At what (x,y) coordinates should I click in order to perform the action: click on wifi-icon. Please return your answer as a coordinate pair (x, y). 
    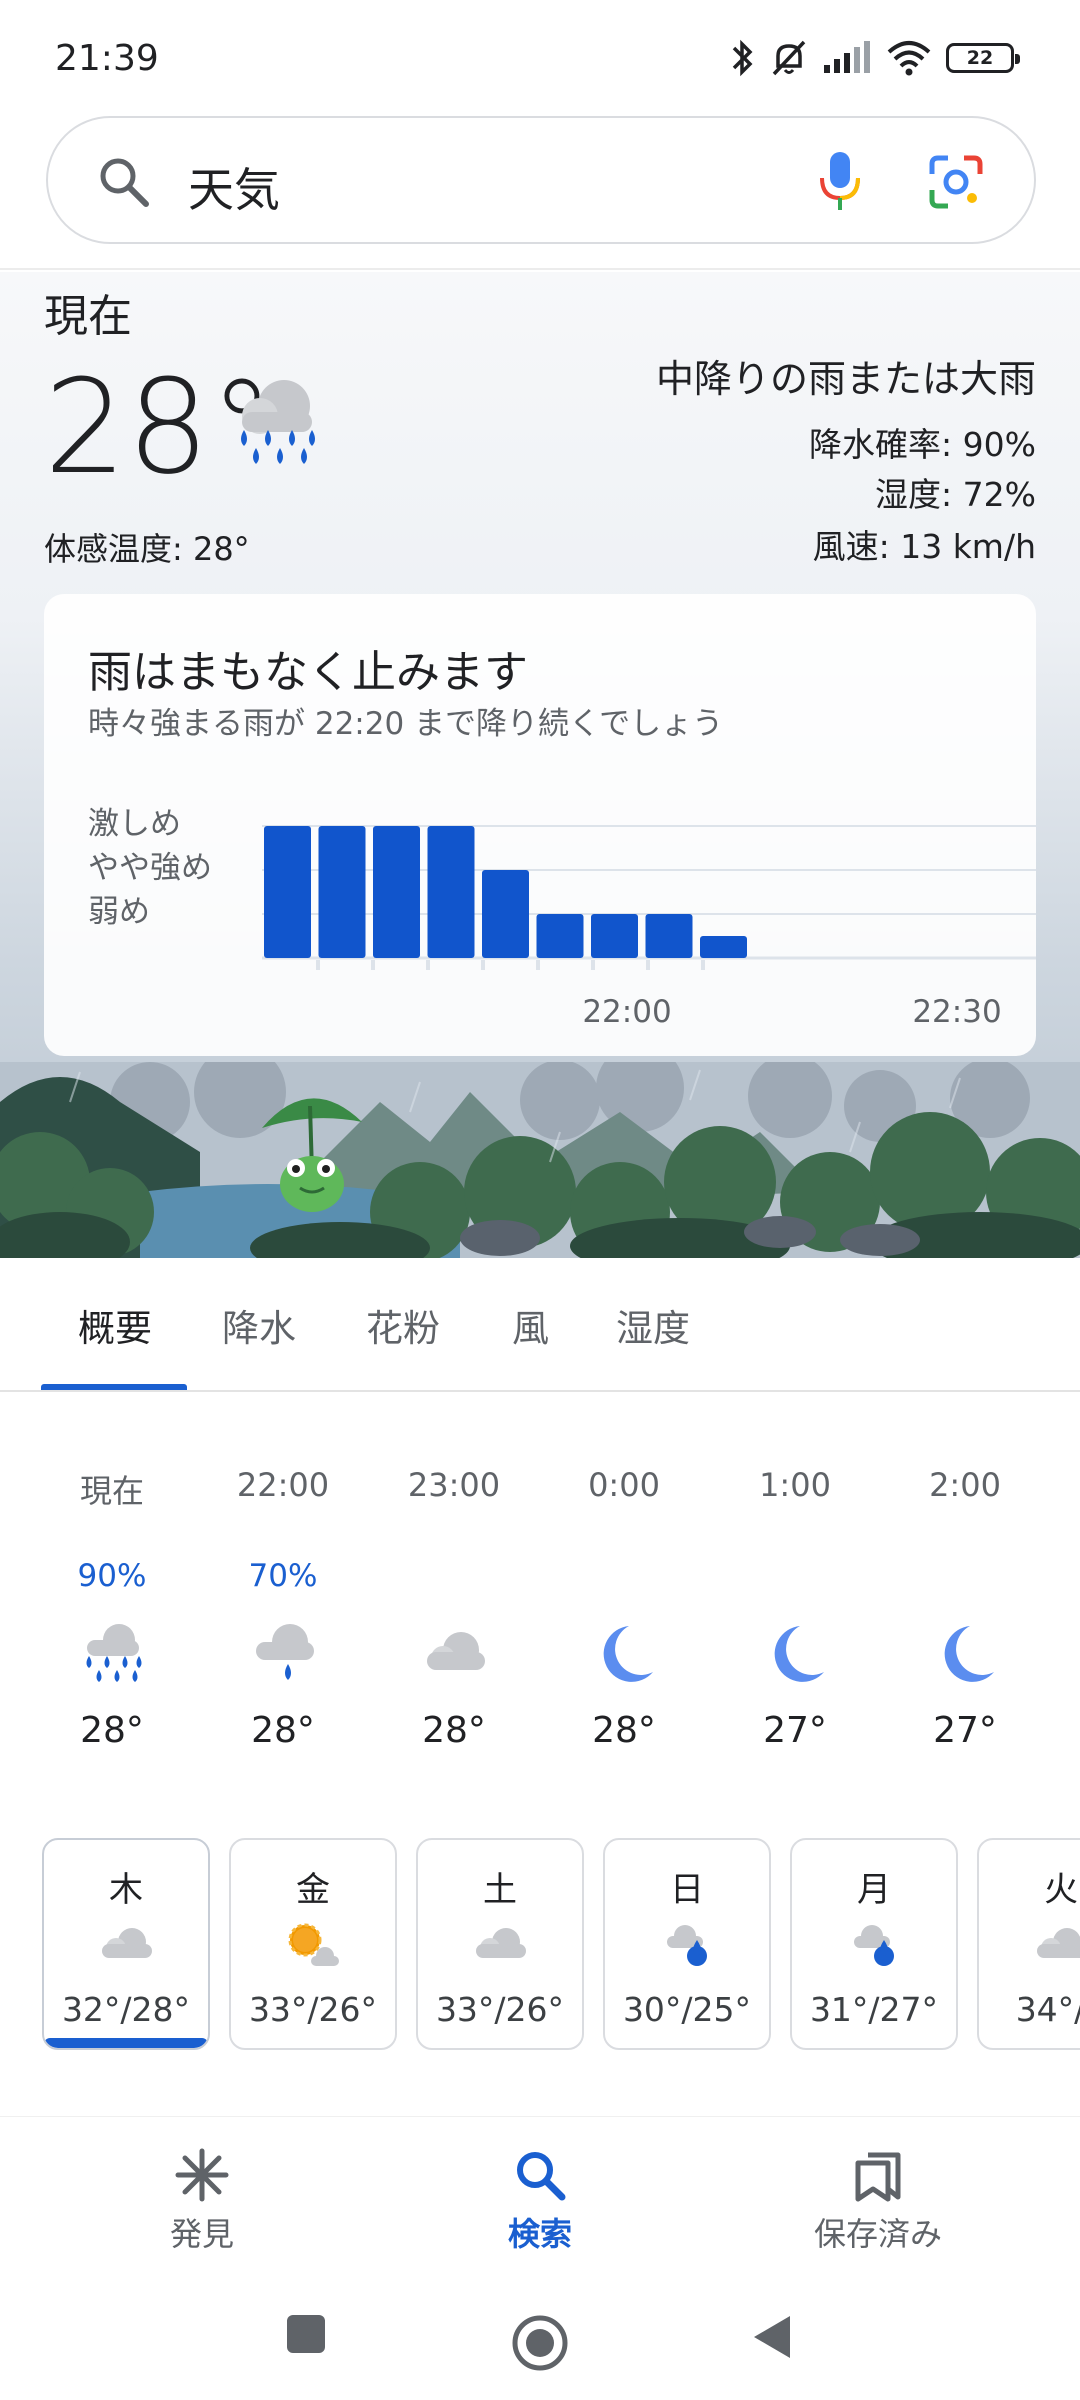
    Looking at the image, I should click on (909, 58).